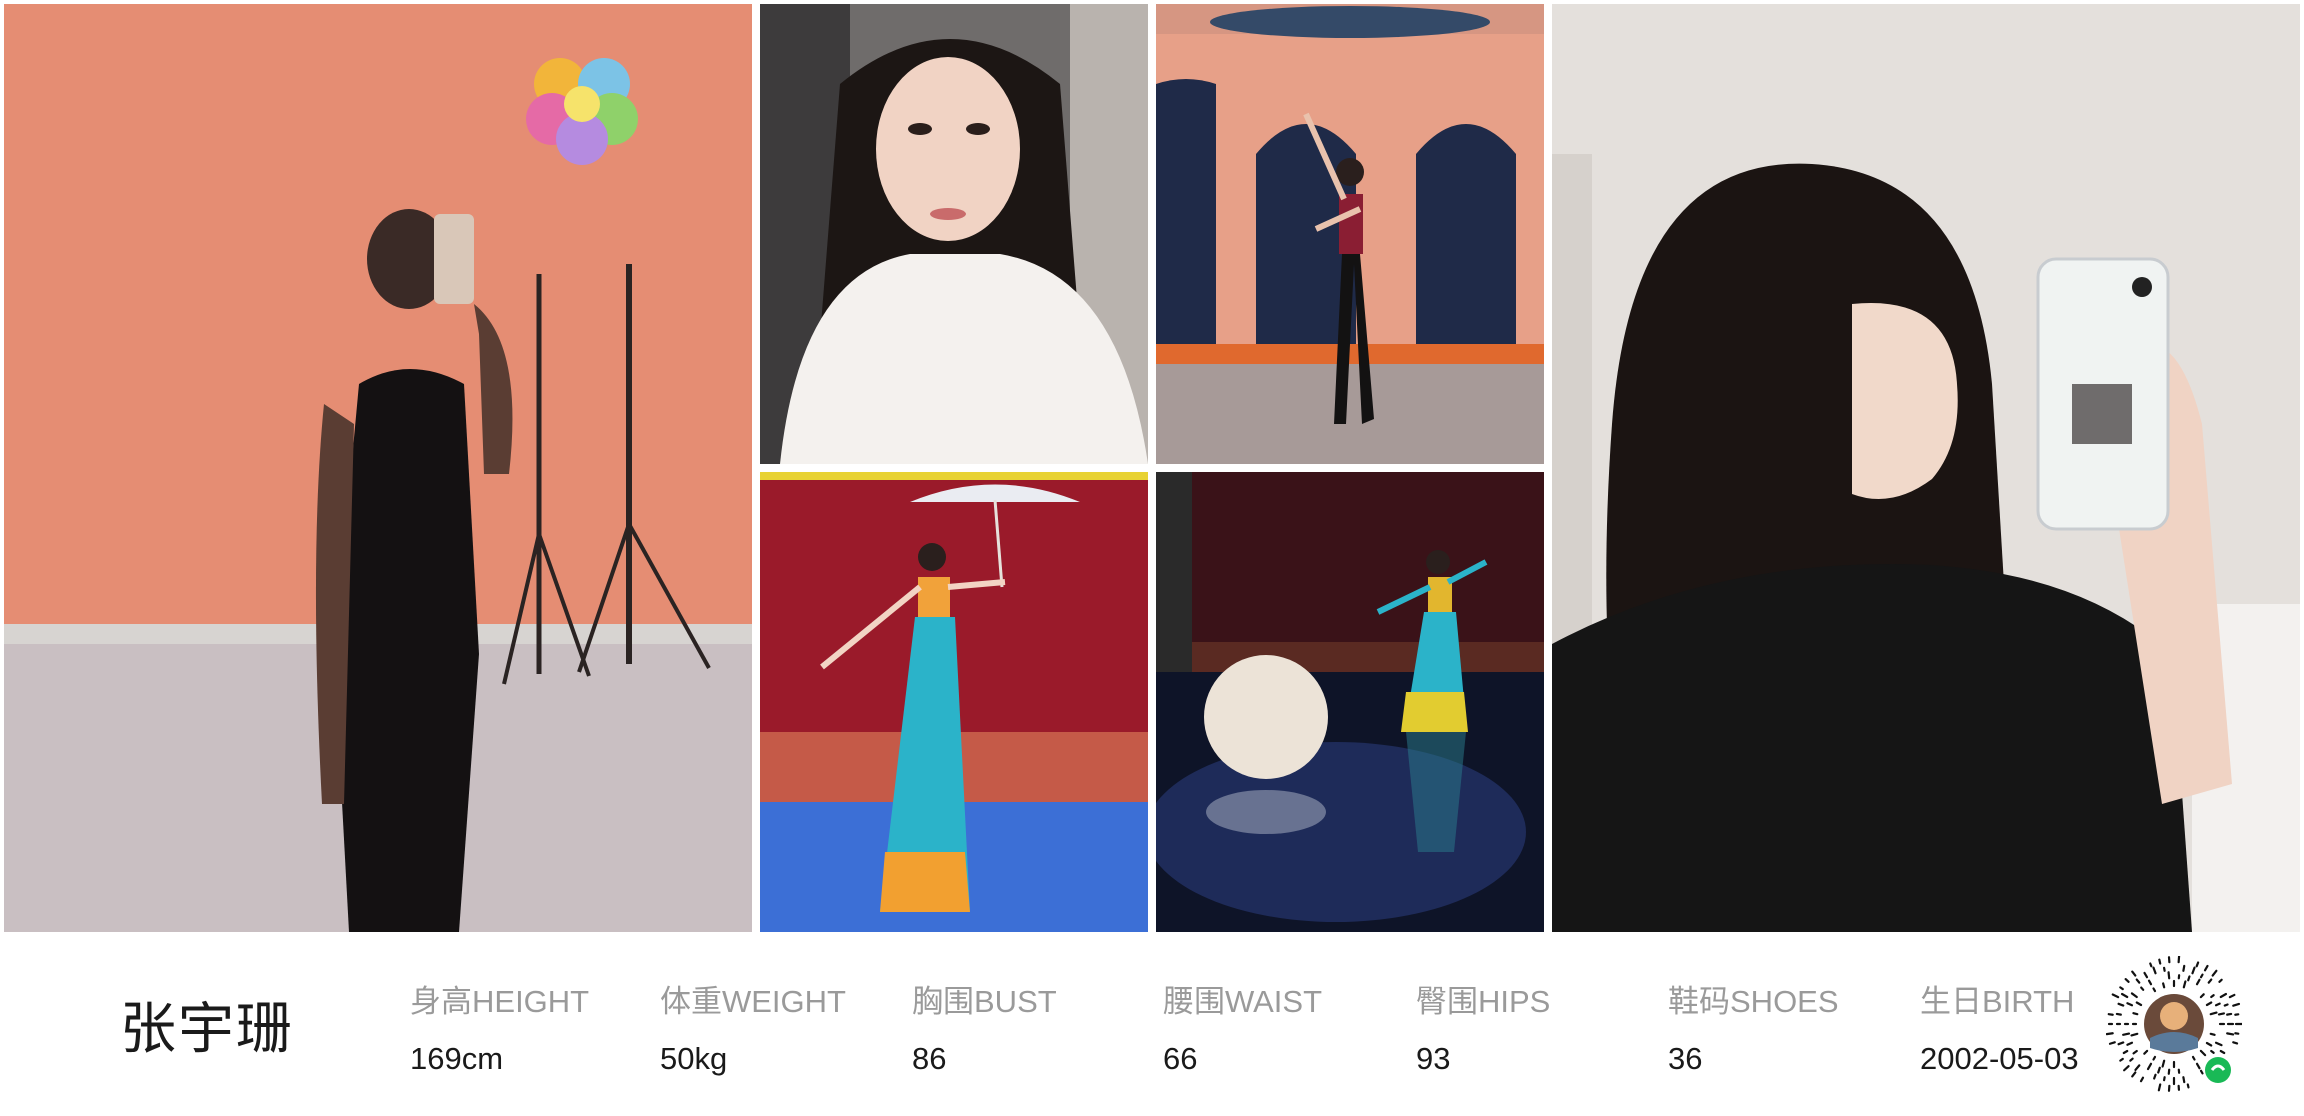 This screenshot has width=2304, height=1116. What do you see at coordinates (207, 1029) in the screenshot?
I see `model-name: 张宇珊` at bounding box center [207, 1029].